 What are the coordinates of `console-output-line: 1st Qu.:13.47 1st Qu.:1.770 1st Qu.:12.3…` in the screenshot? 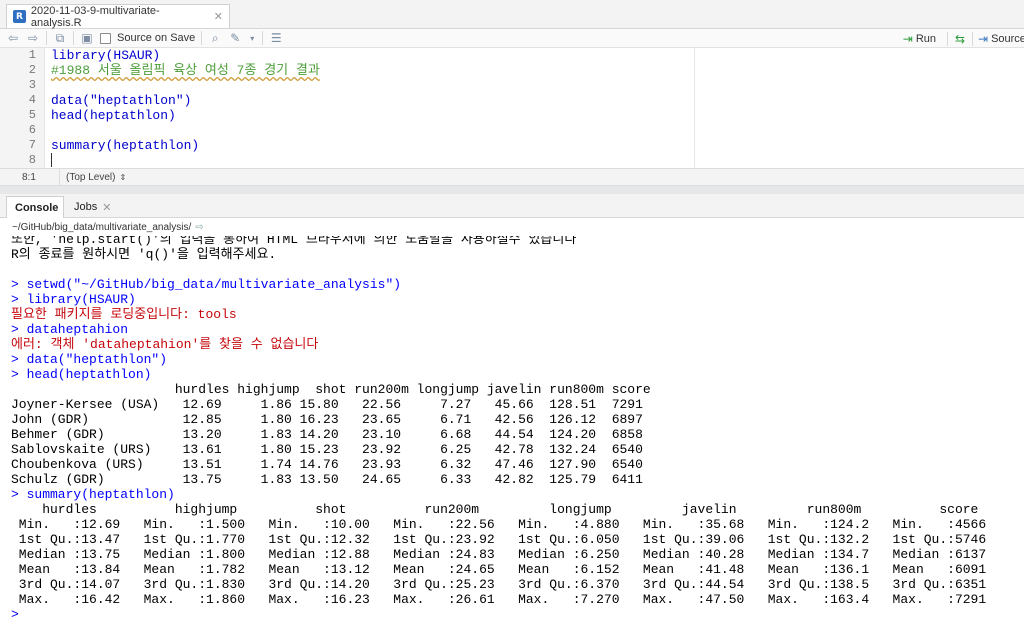 It's located at (506, 539).